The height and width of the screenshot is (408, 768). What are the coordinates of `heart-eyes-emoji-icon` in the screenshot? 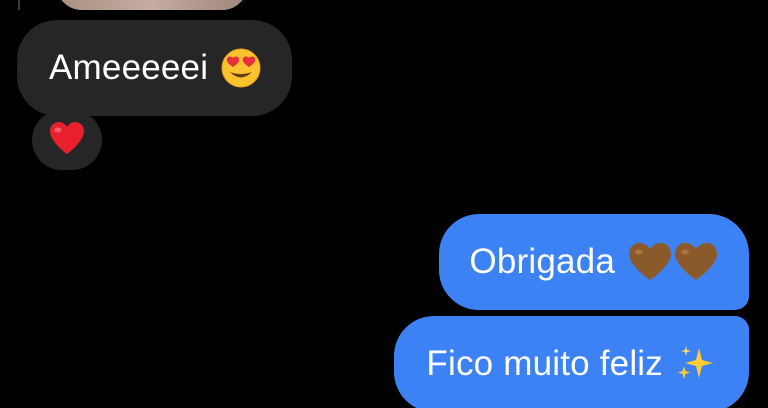 It's located at (241, 68).